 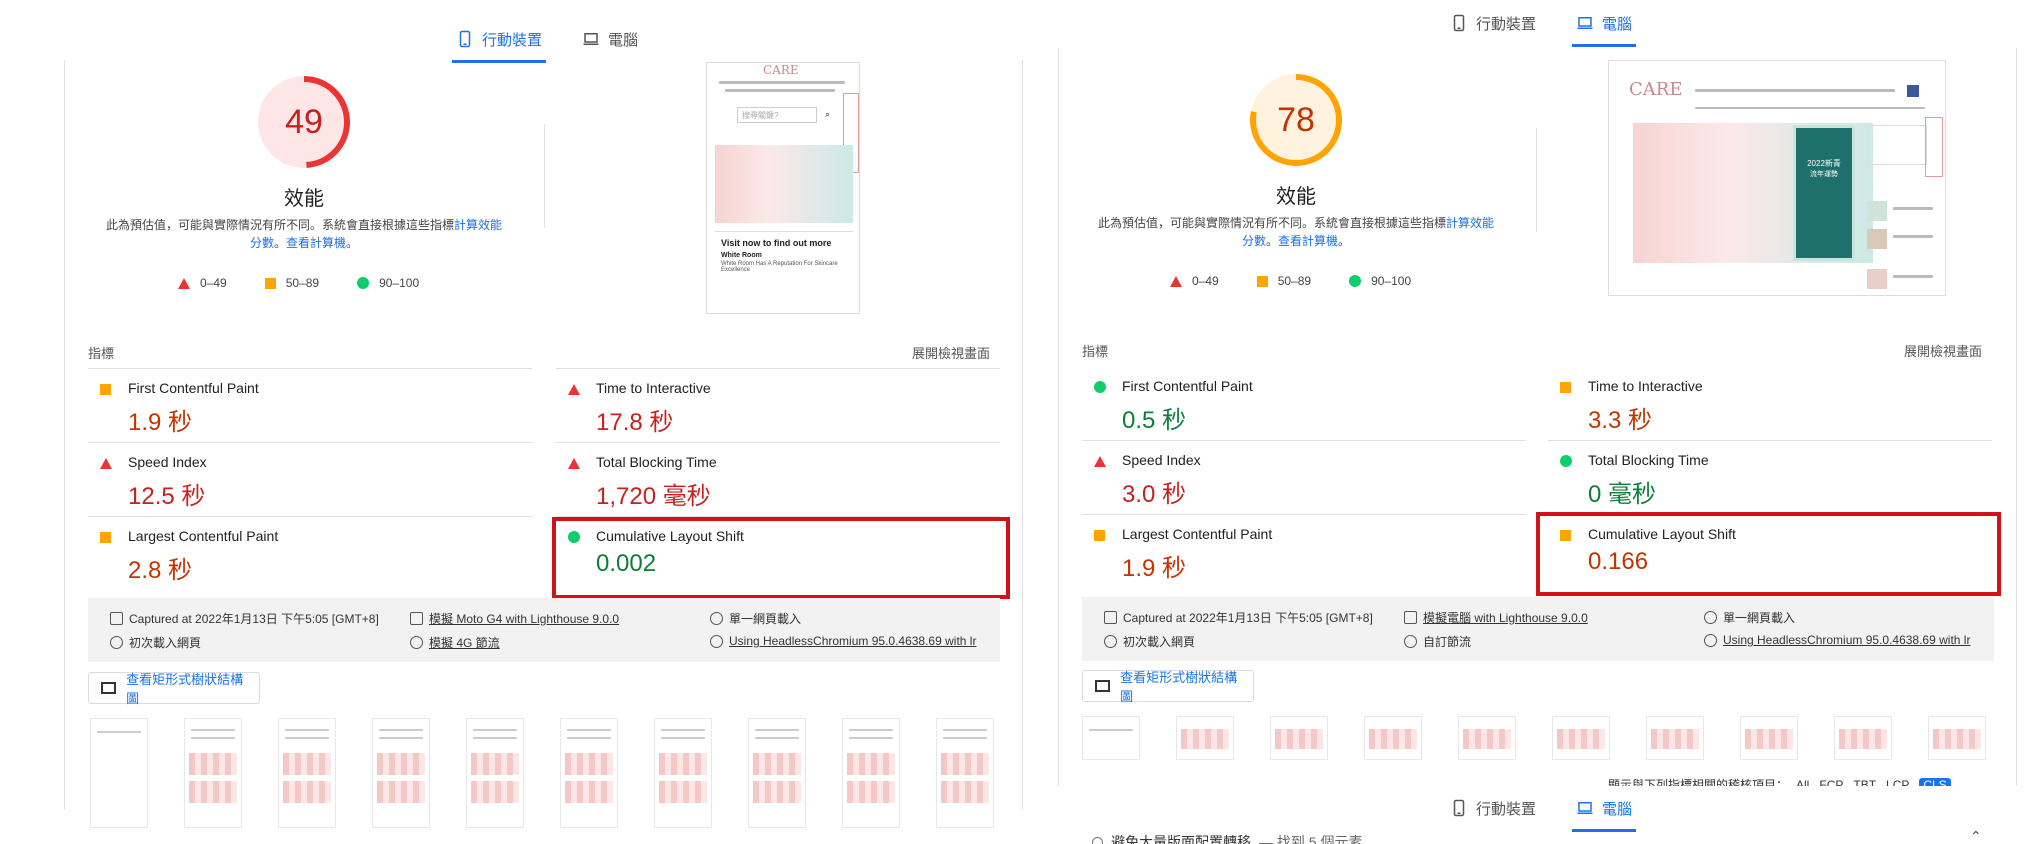 What do you see at coordinates (1913, 91) in the screenshot?
I see `facebook-icon` at bounding box center [1913, 91].